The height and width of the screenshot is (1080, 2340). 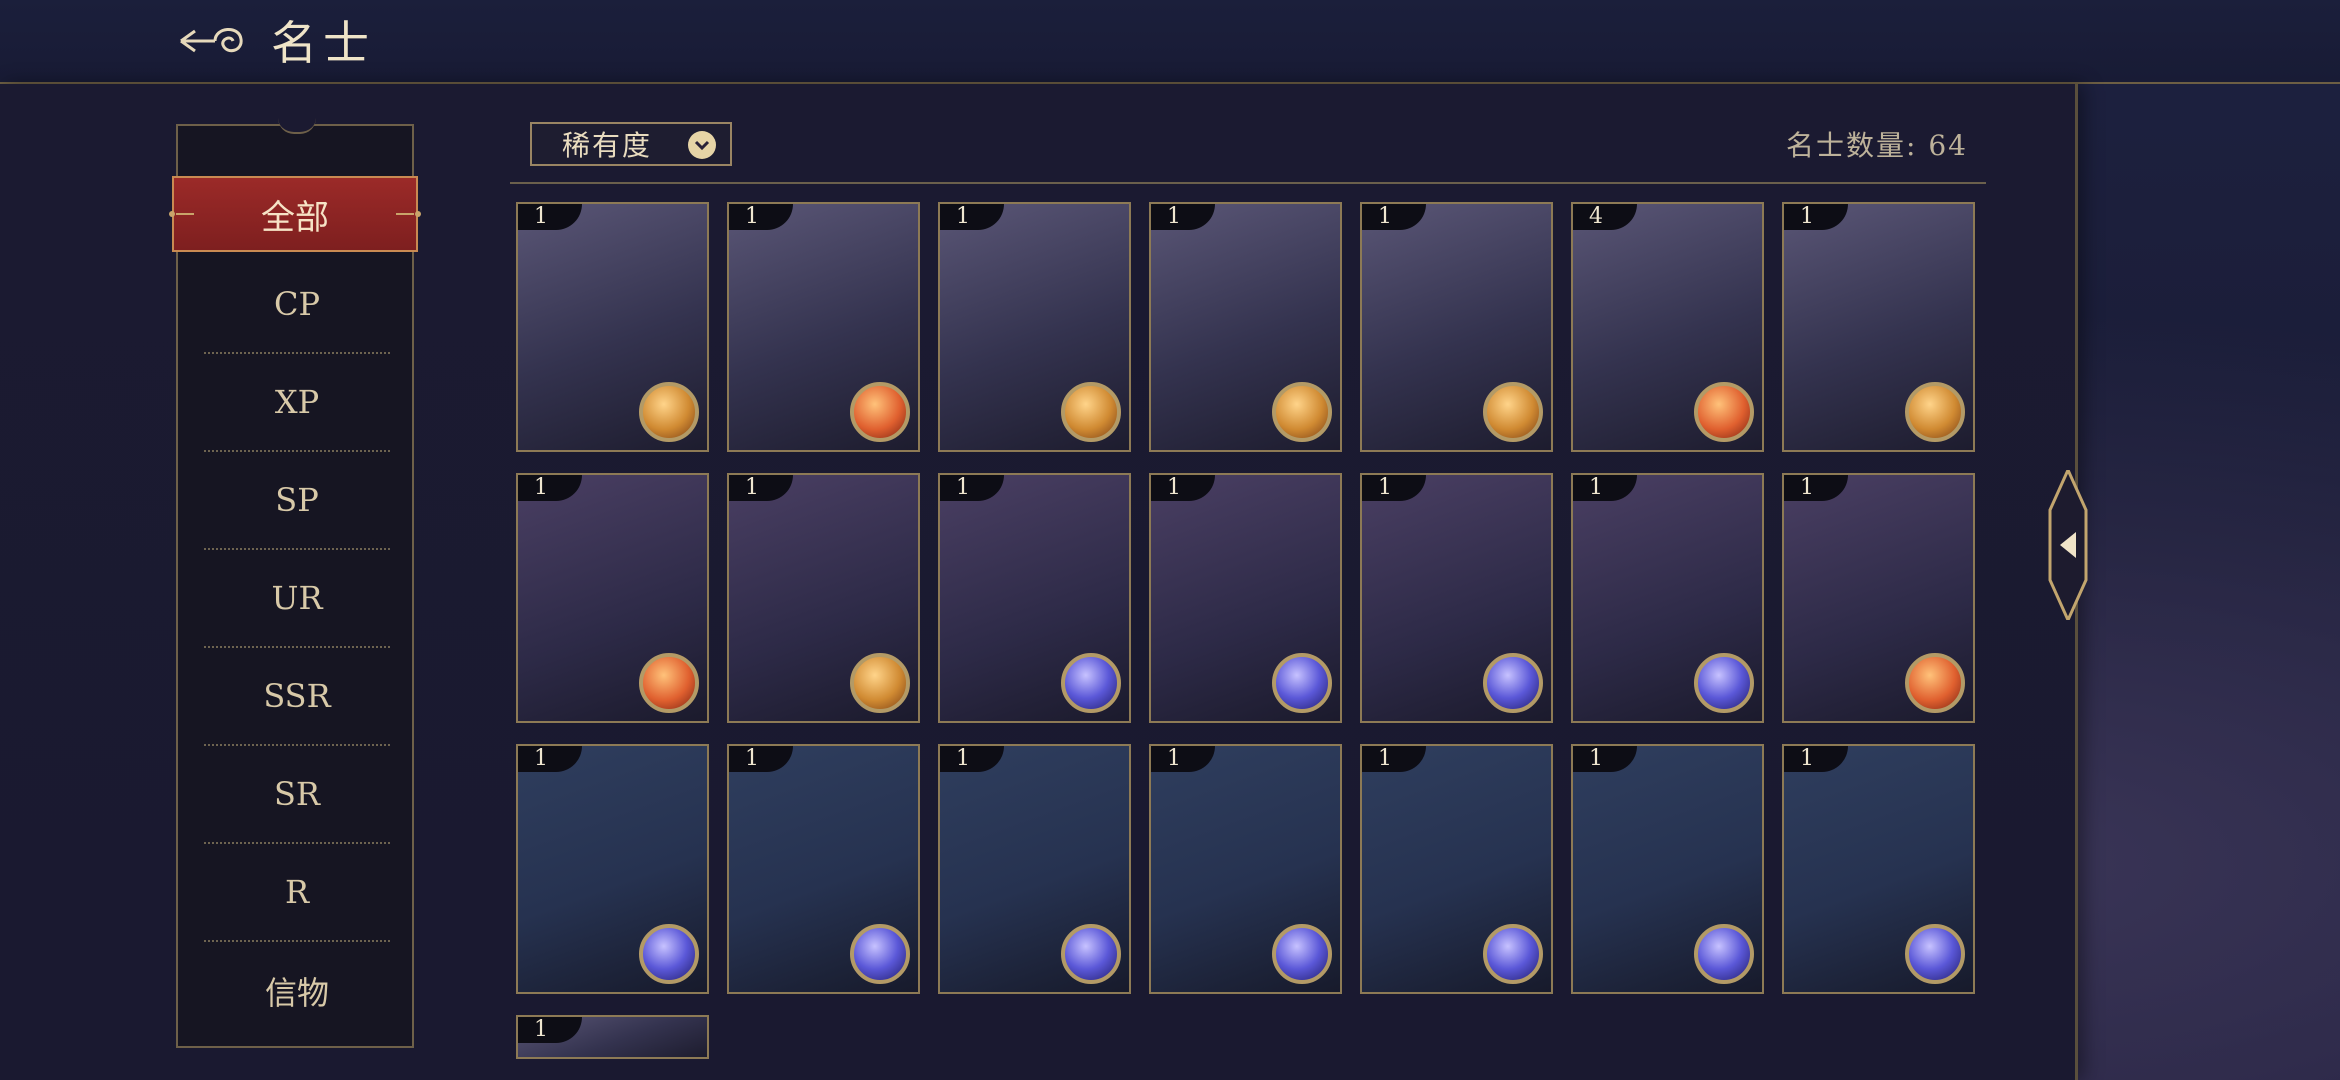 What do you see at coordinates (1877, 145) in the screenshot?
I see `hero-count: 名士数量: 64` at bounding box center [1877, 145].